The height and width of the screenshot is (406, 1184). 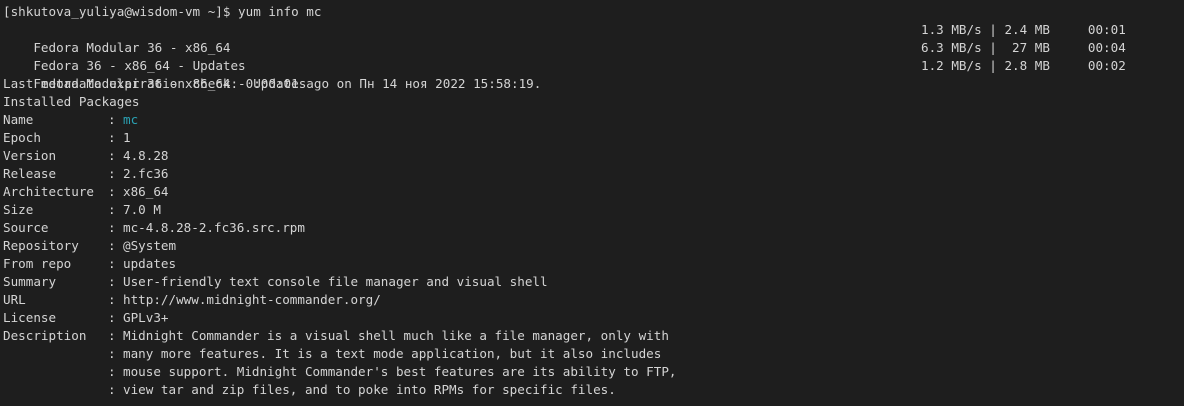 What do you see at coordinates (146, 317) in the screenshot?
I see `field-value: GPLv3+` at bounding box center [146, 317].